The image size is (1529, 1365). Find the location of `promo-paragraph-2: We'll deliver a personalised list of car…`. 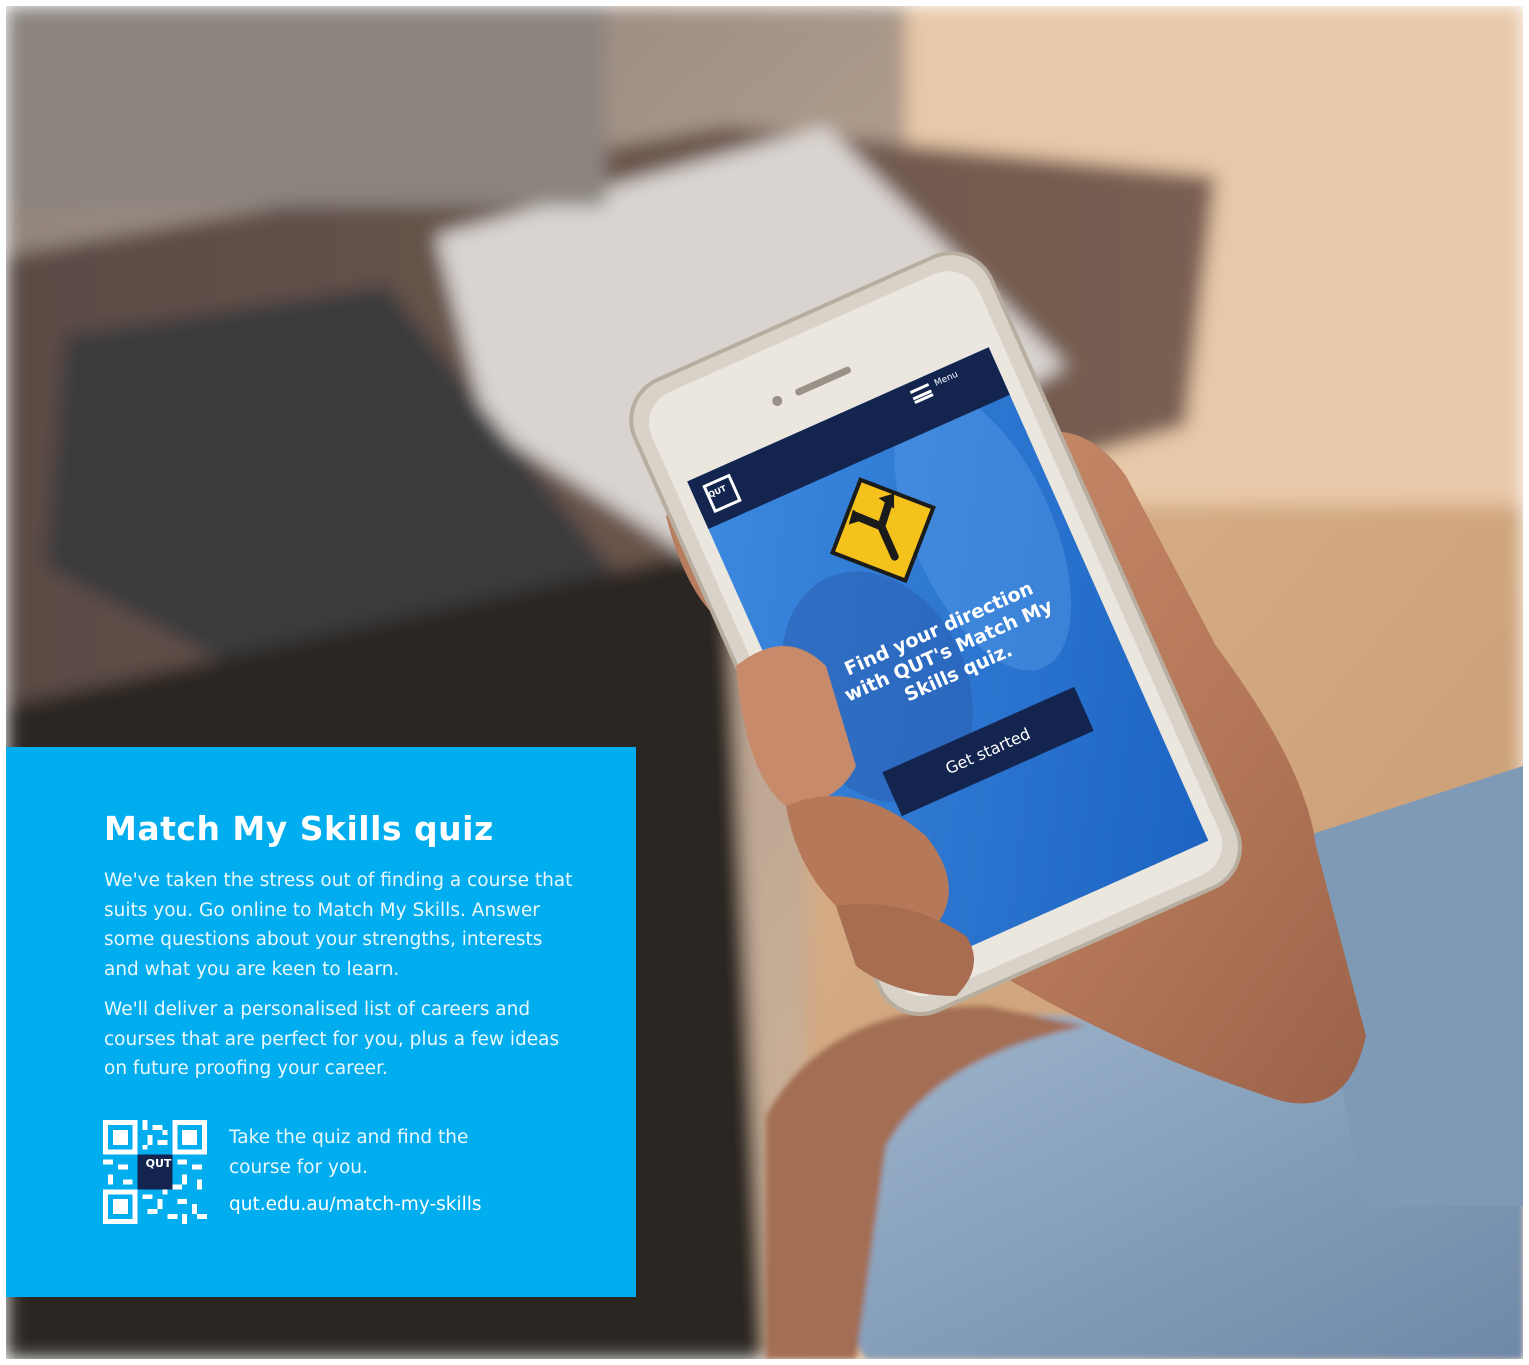

promo-paragraph-2: We'll deliver a personalised list of car… is located at coordinates (332, 1039).